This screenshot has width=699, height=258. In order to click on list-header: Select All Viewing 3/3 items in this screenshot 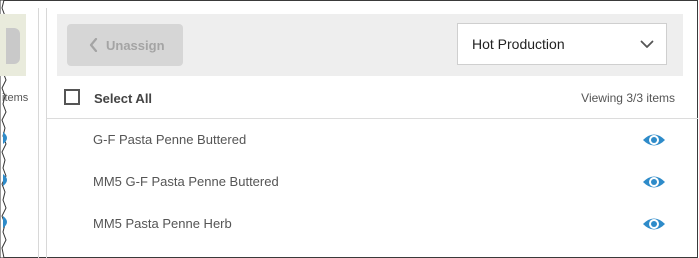, I will do `click(372, 98)`.